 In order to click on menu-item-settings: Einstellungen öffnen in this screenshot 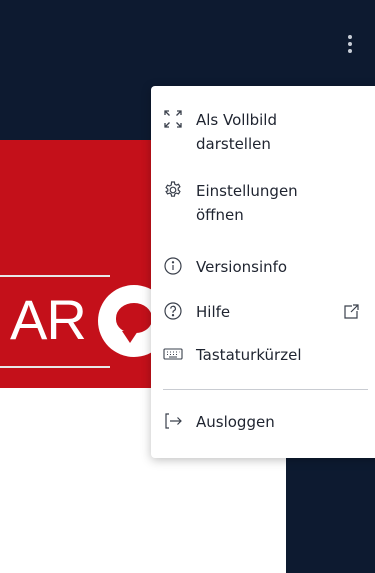, I will do `click(263, 203)`.